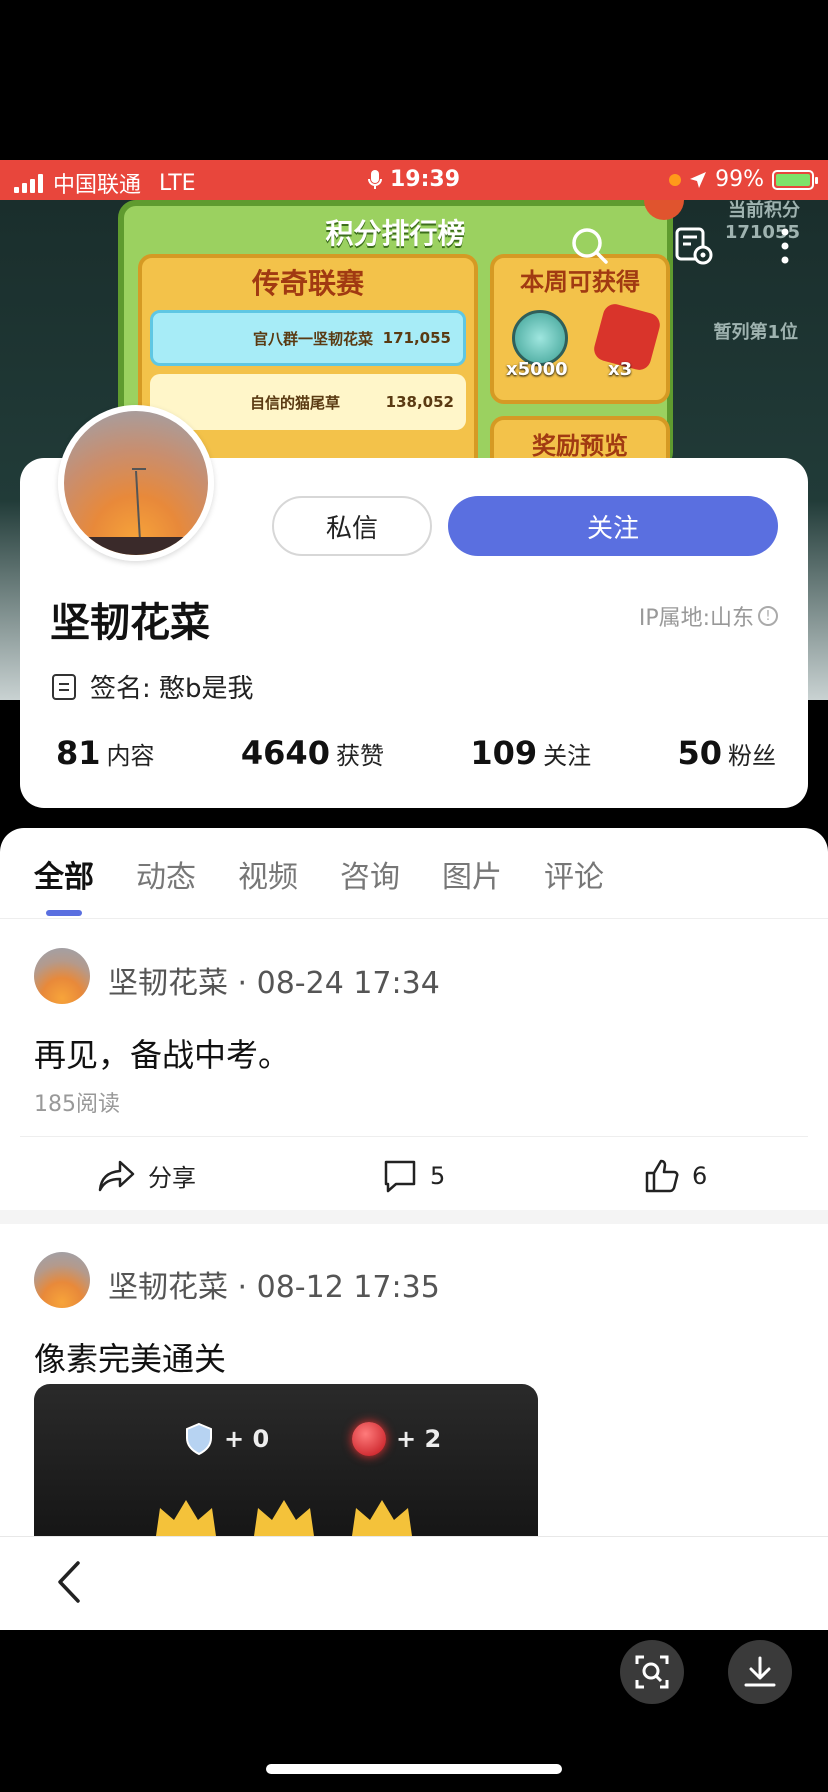  I want to click on more-vert-icon, so click(785, 246).